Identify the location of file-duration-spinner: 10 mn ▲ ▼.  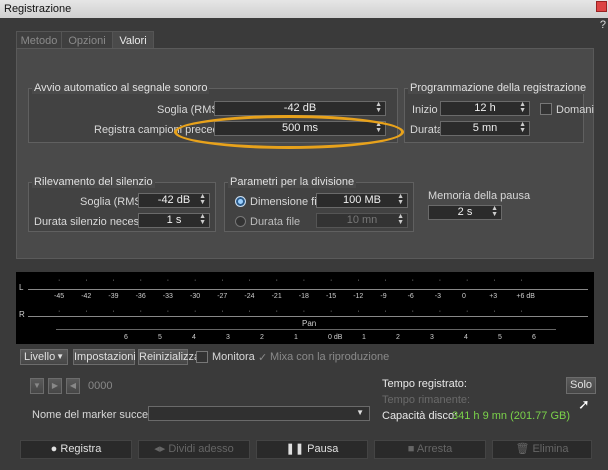
(362, 220).